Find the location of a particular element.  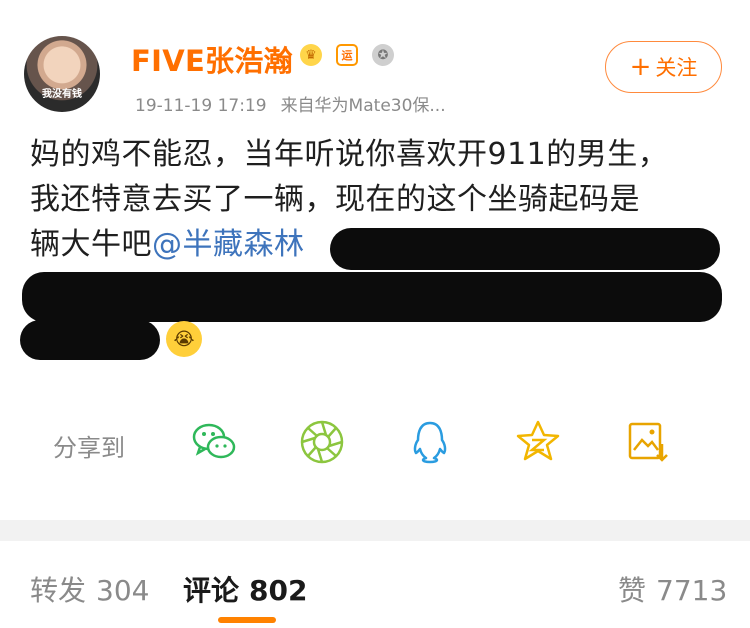

like-count: 7713 is located at coordinates (692, 590).